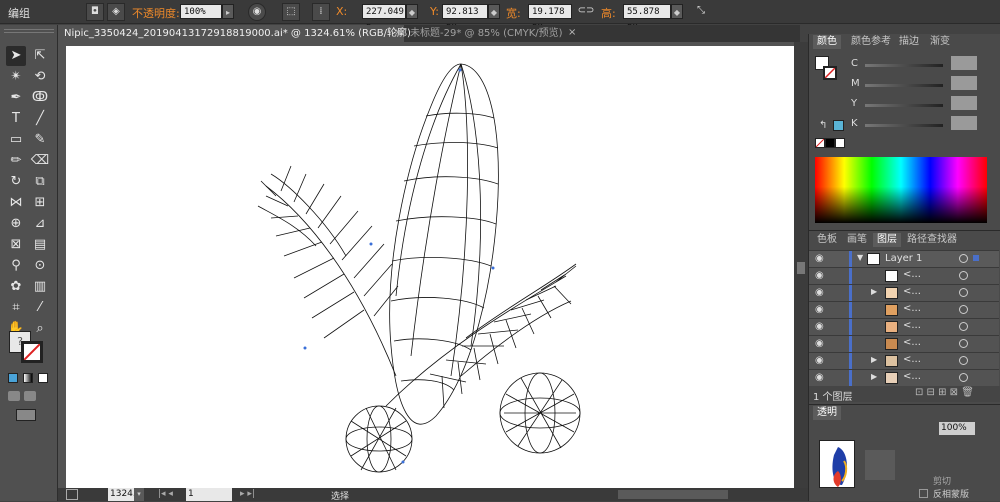 This screenshot has width=1000, height=502. I want to click on tab-gradient: 渐变, so click(940, 42).